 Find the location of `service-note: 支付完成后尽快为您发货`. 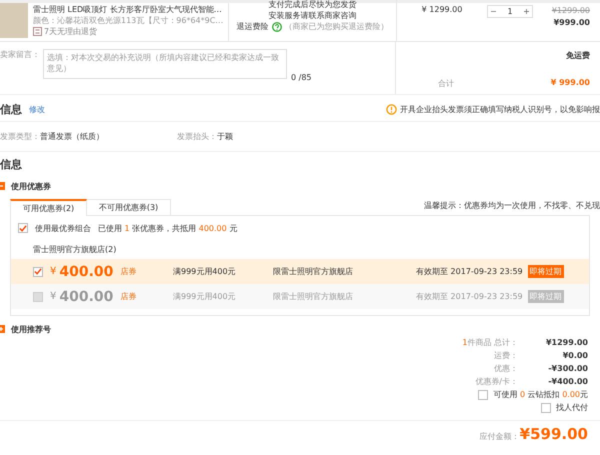

service-note: 支付完成后尽快为您发货 is located at coordinates (312, 5).